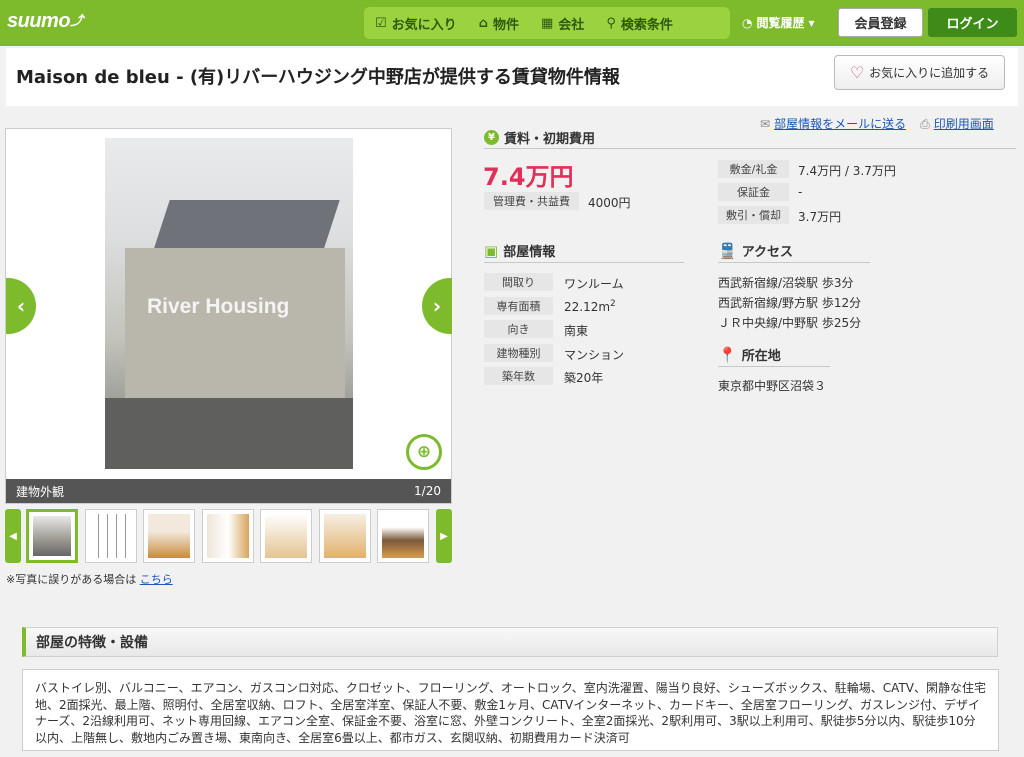  Describe the element at coordinates (381, 23) in the screenshot. I see `check-box-icon: ☑` at that location.